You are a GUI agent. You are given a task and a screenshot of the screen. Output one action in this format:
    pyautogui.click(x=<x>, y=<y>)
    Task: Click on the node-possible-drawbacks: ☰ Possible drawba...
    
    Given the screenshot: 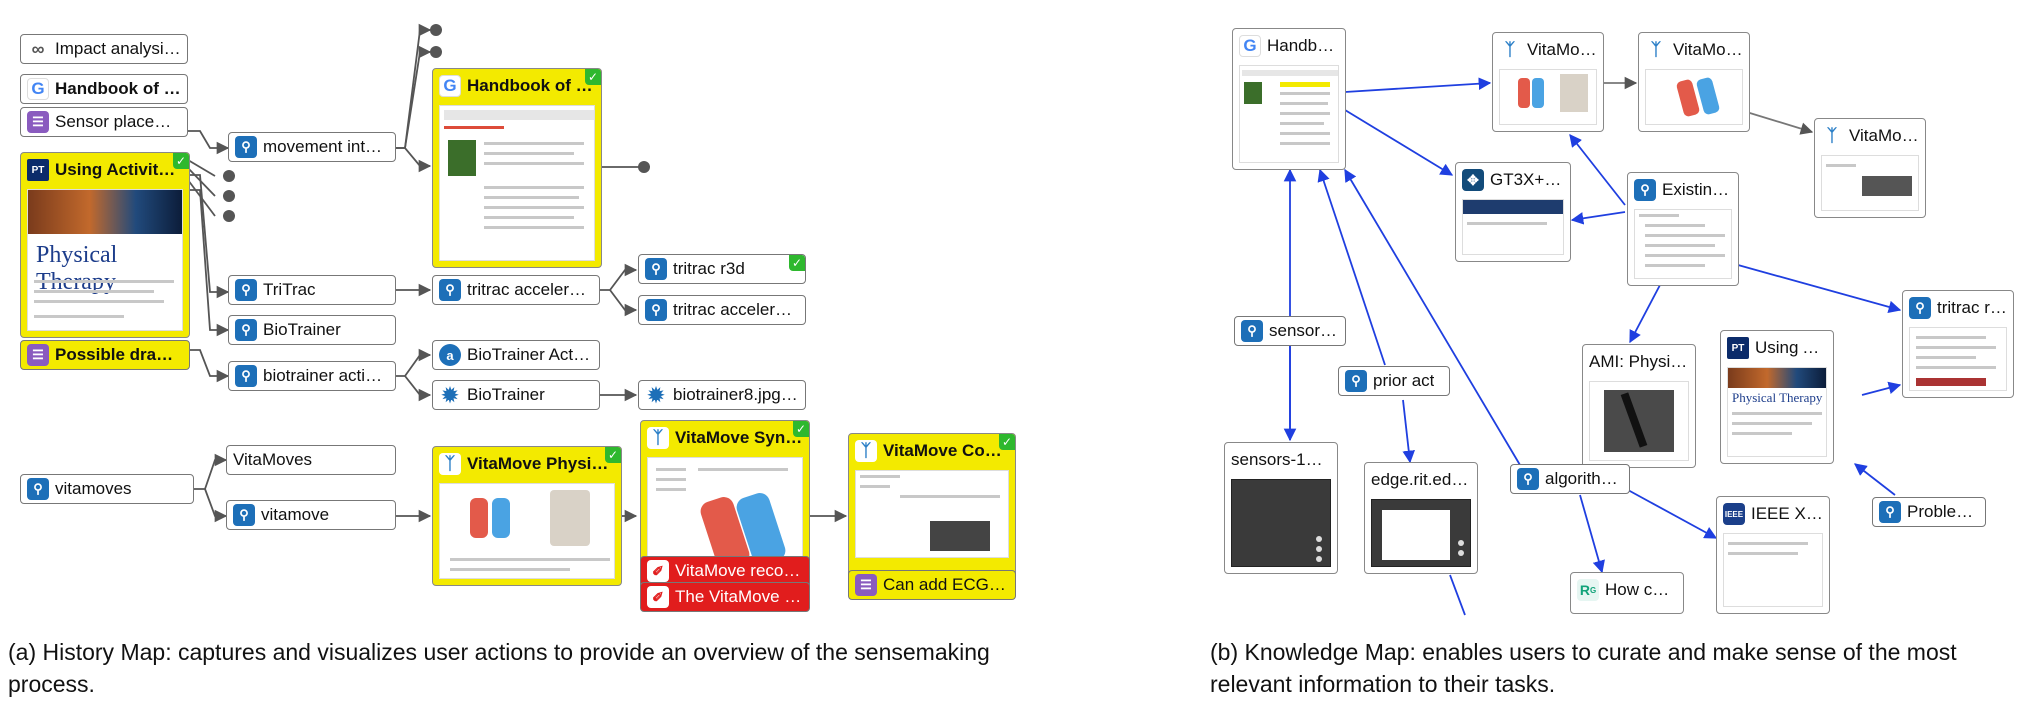 What is the action you would take?
    pyautogui.click(x=105, y=355)
    